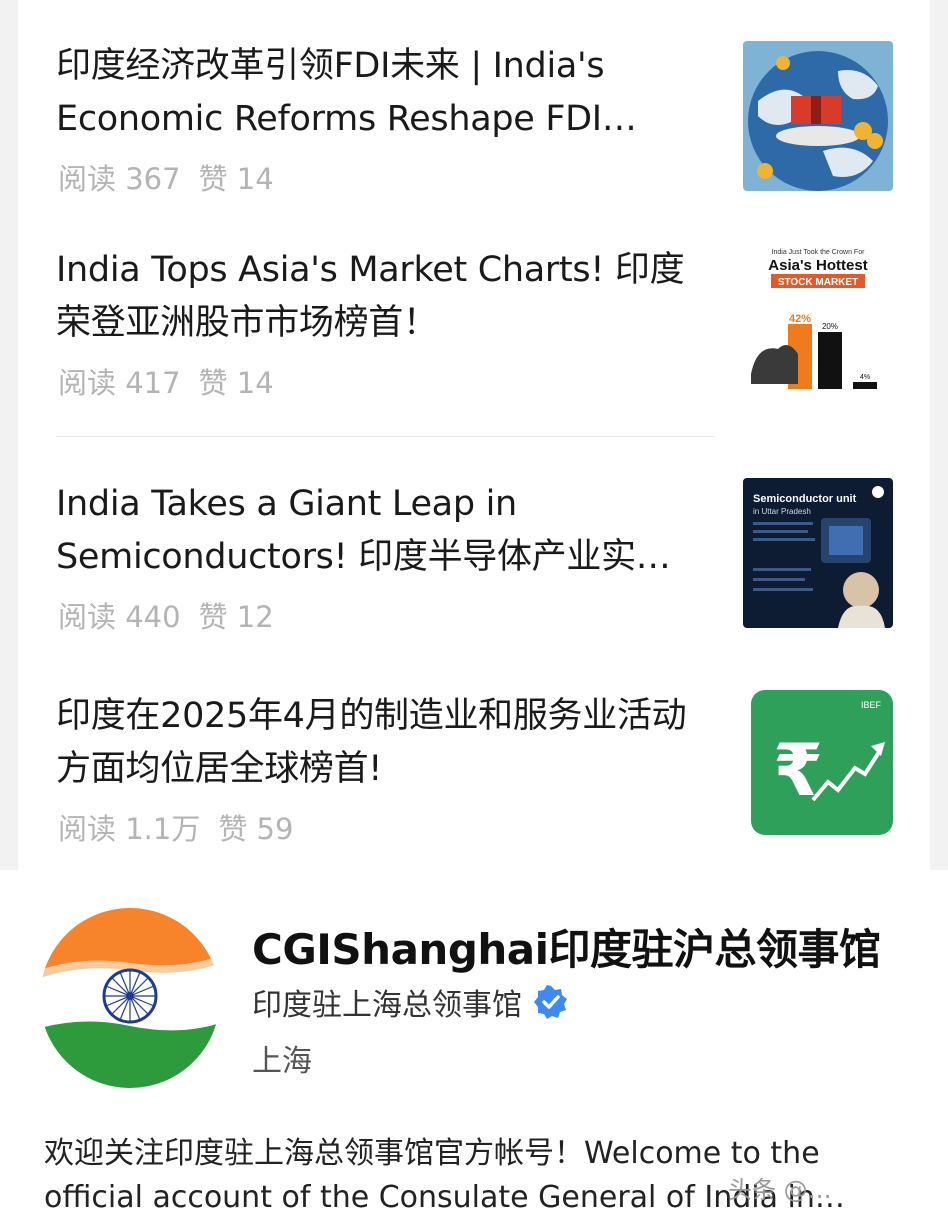  I want to click on article-thumbnail: IBEF ₹, so click(818, 765).